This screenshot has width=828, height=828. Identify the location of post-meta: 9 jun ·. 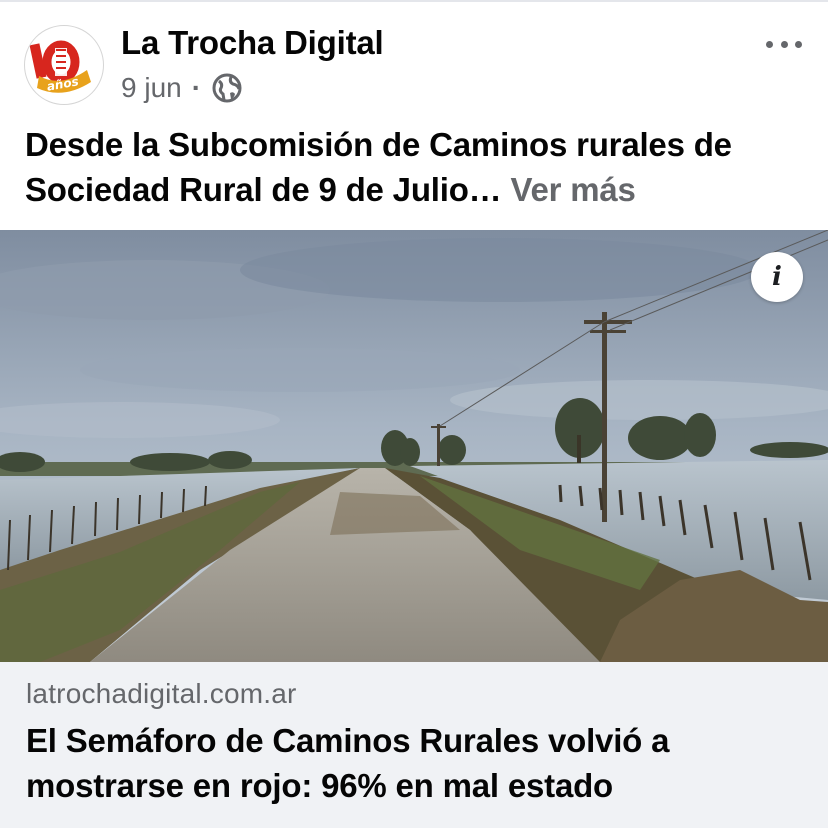
(182, 88).